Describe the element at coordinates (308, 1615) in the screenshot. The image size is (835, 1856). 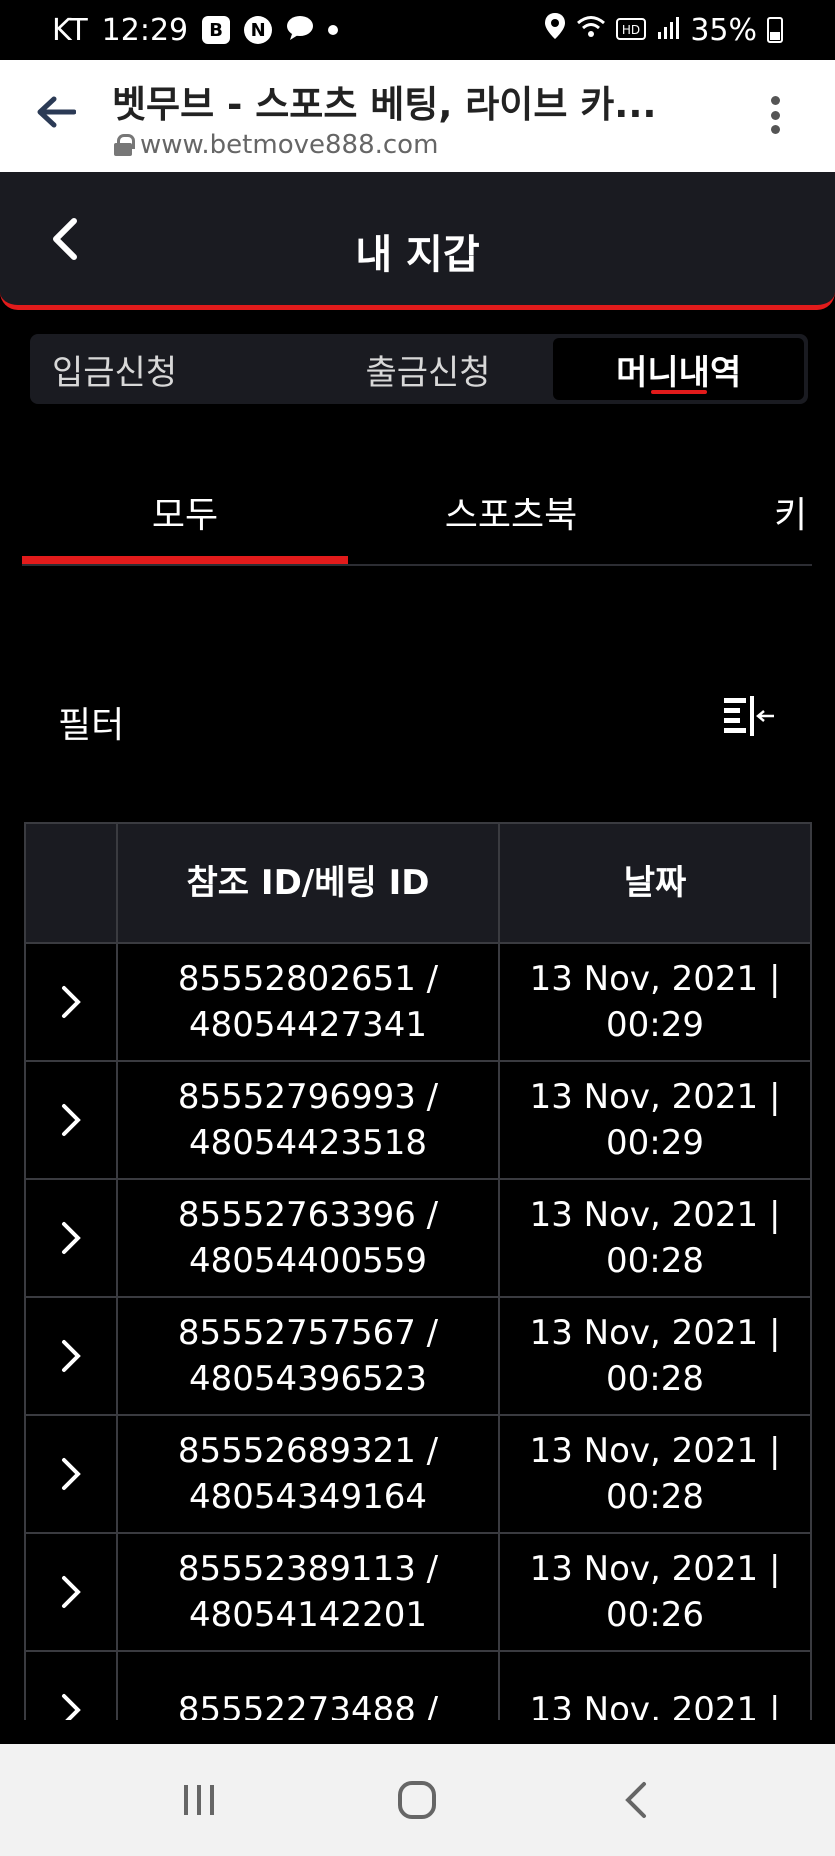
I see `bet-id: 48054142201` at that location.